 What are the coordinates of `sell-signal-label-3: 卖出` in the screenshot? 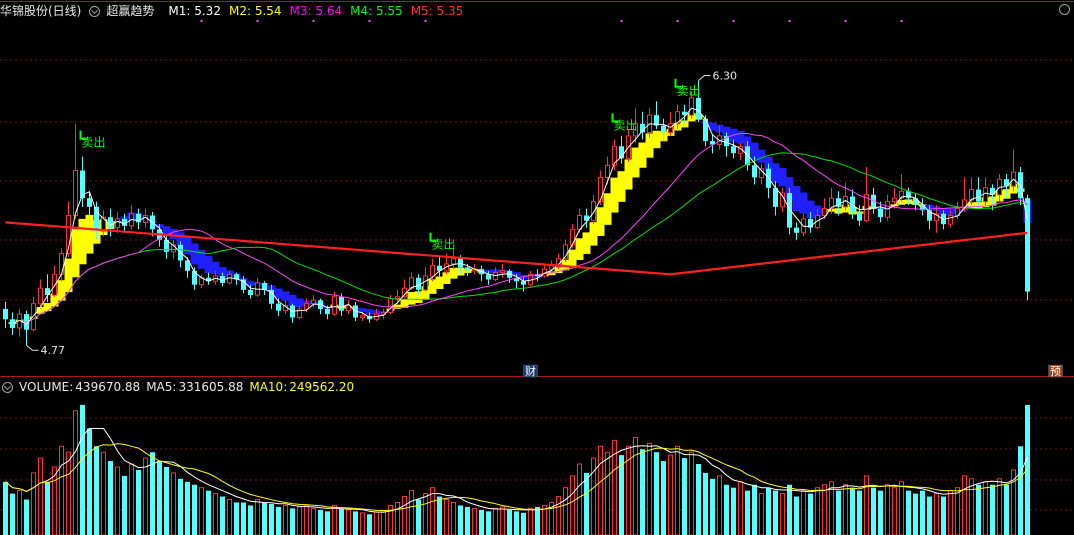 It's located at (689, 91).